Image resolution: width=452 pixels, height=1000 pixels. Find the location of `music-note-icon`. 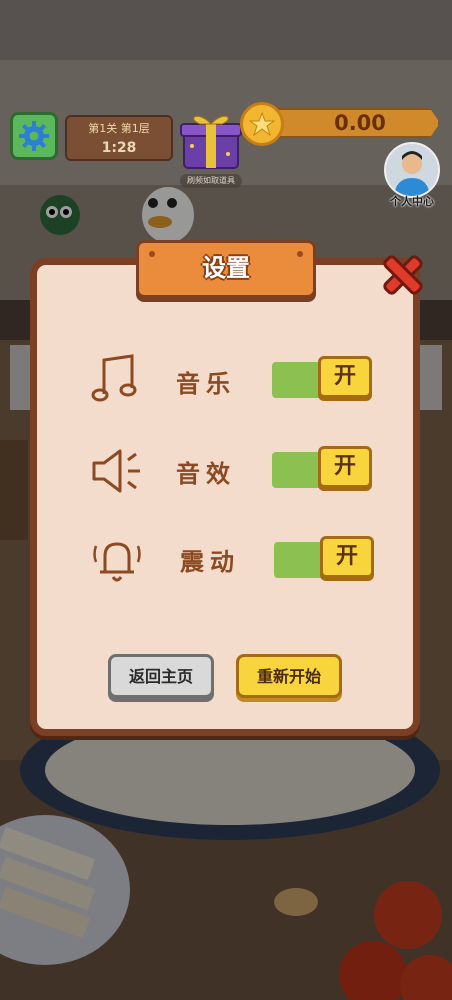

music-note-icon is located at coordinates (114, 378).